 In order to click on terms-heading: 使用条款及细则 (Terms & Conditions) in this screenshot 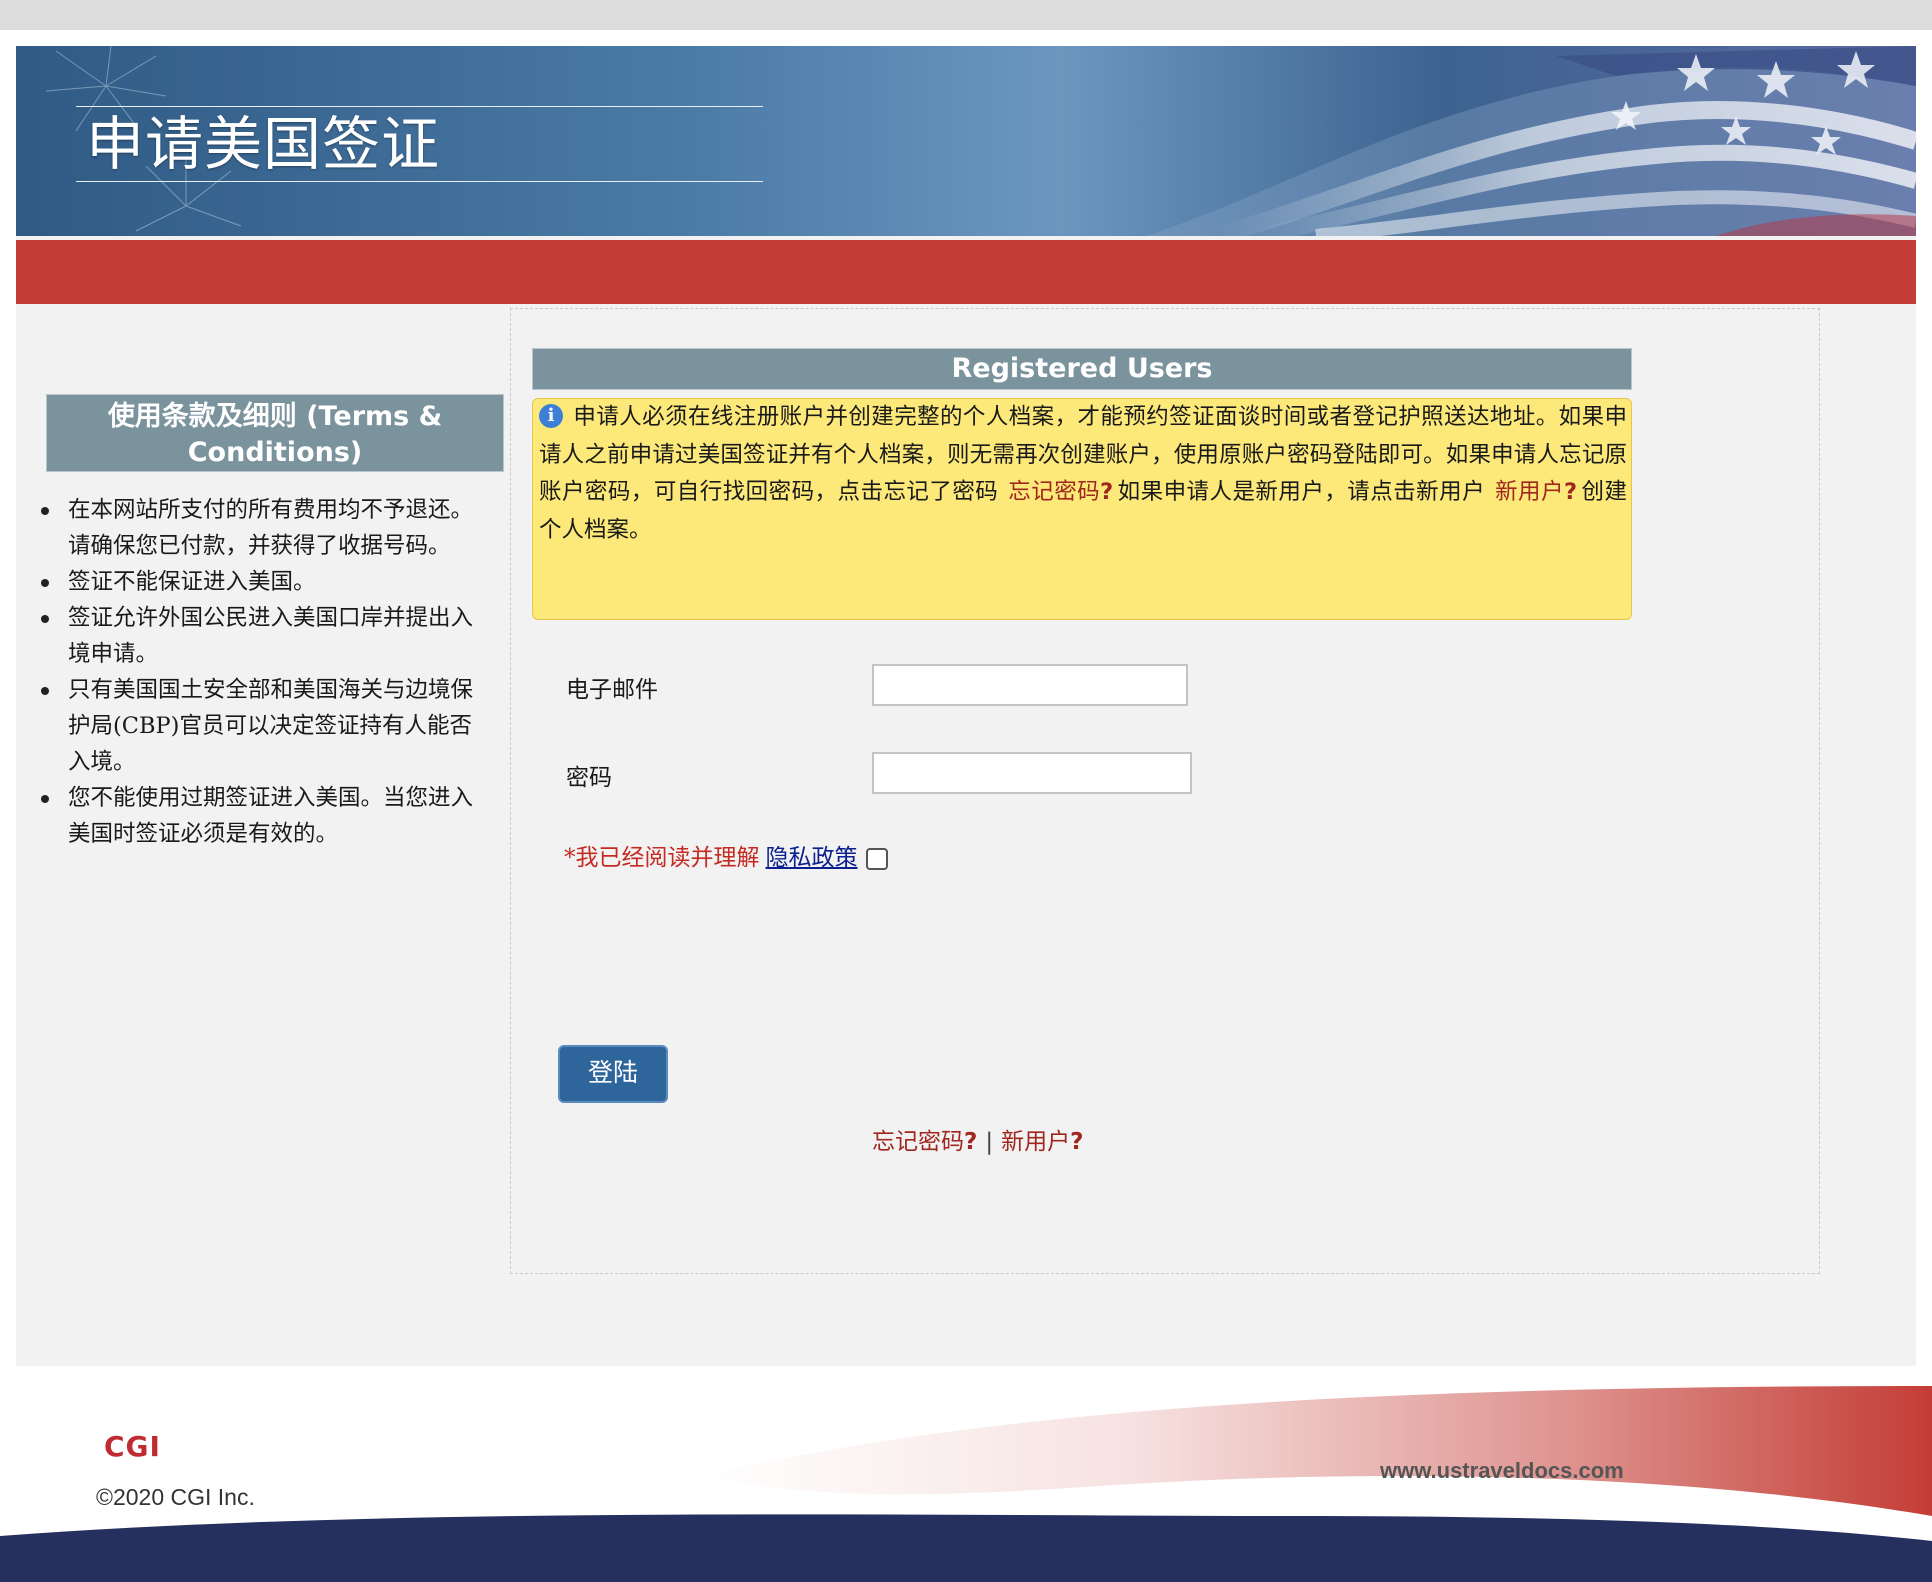, I will do `click(275, 433)`.